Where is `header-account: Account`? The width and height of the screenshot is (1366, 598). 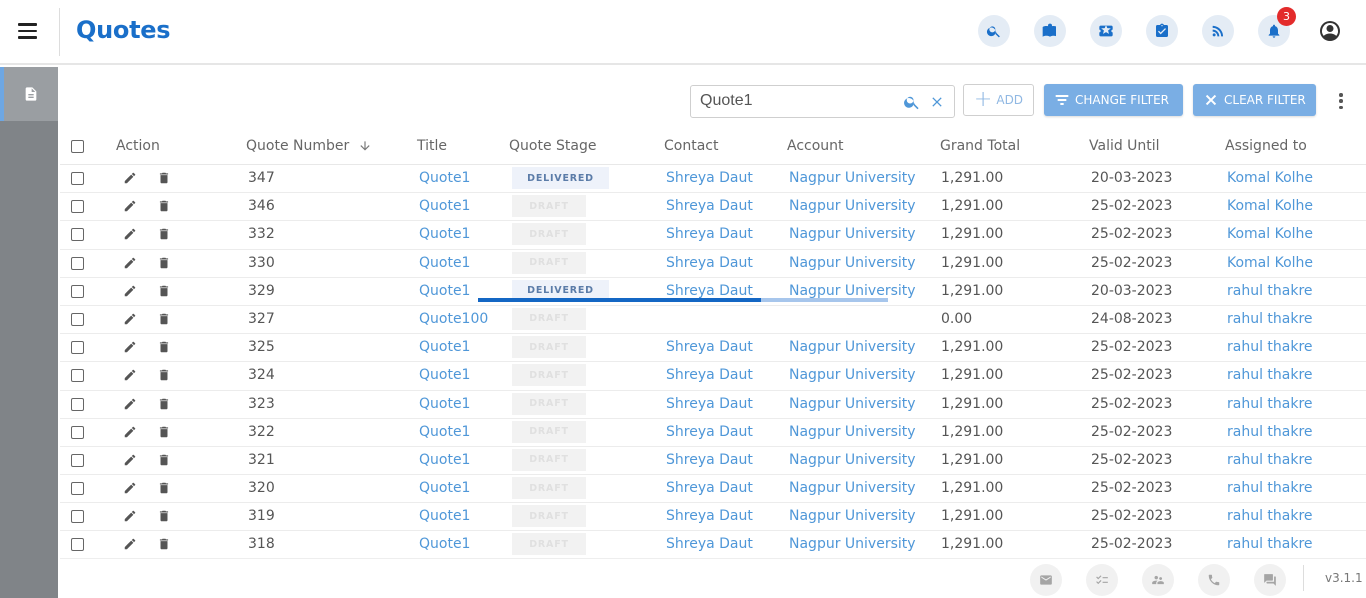 header-account: Account is located at coordinates (815, 146).